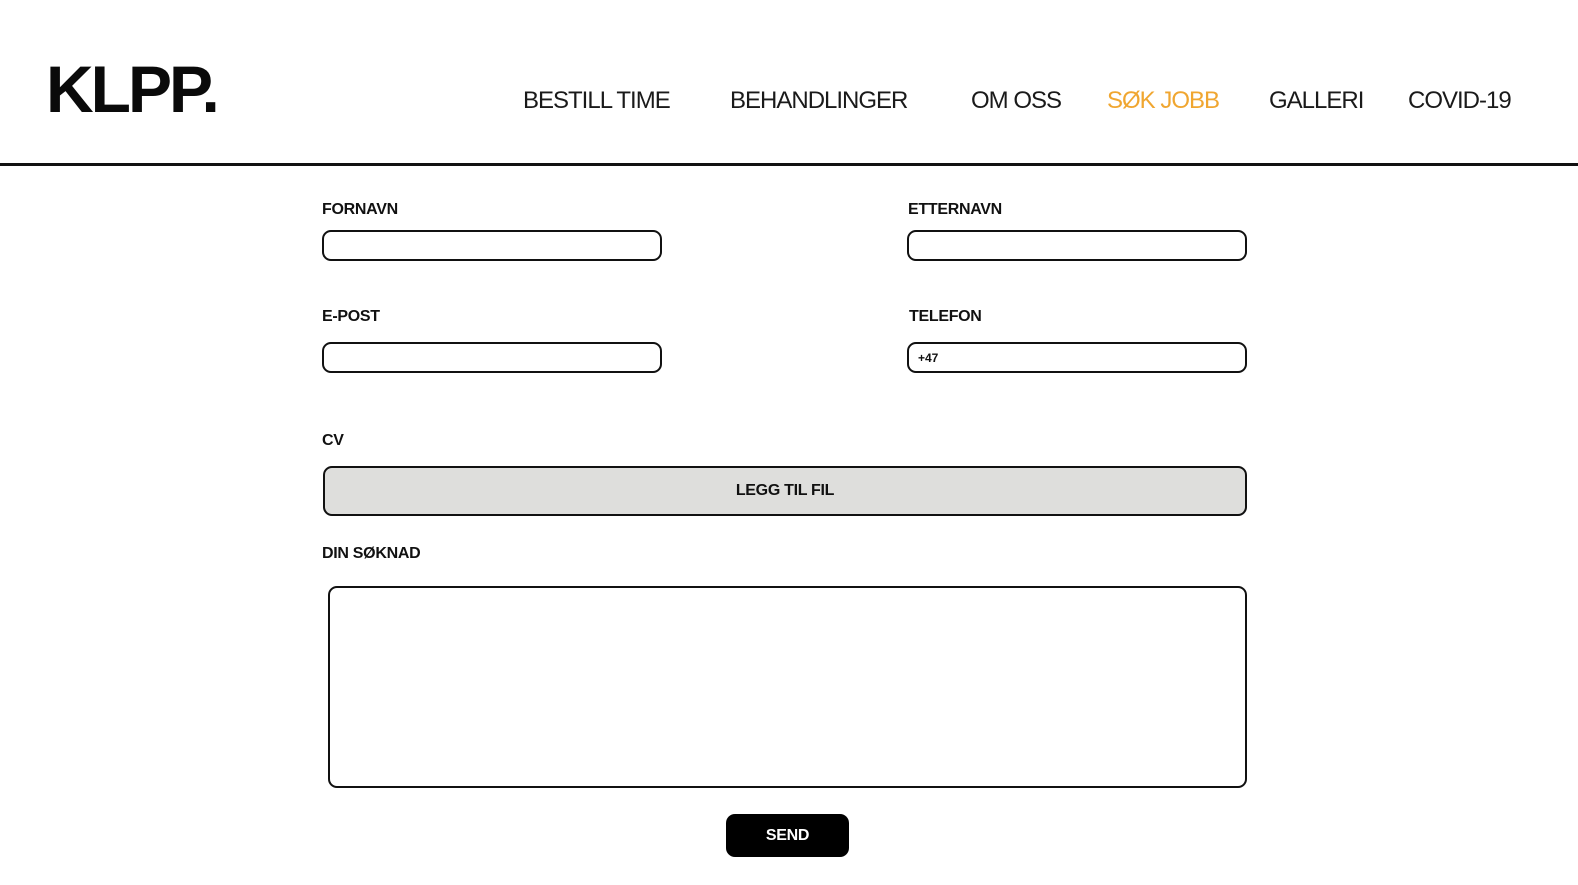 The width and height of the screenshot is (1578, 885). Describe the element at coordinates (1163, 101) in the screenshot. I see `nav-item-sok-jobb: SØK JOBB` at that location.